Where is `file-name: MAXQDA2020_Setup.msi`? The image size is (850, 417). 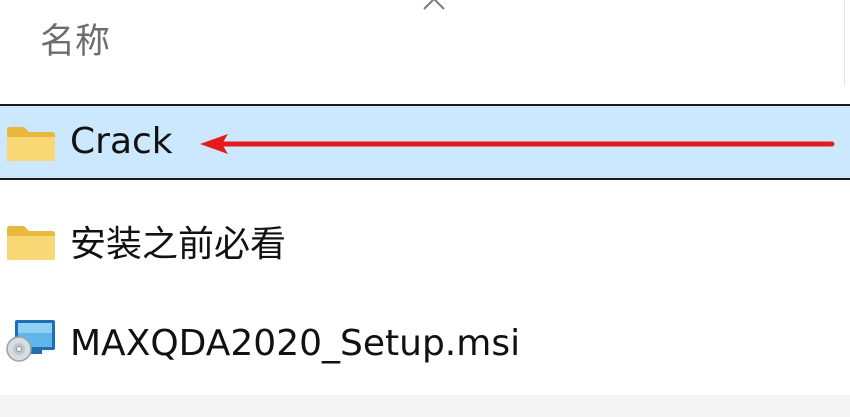
file-name: MAXQDA2020_Setup.msi is located at coordinates (295, 343).